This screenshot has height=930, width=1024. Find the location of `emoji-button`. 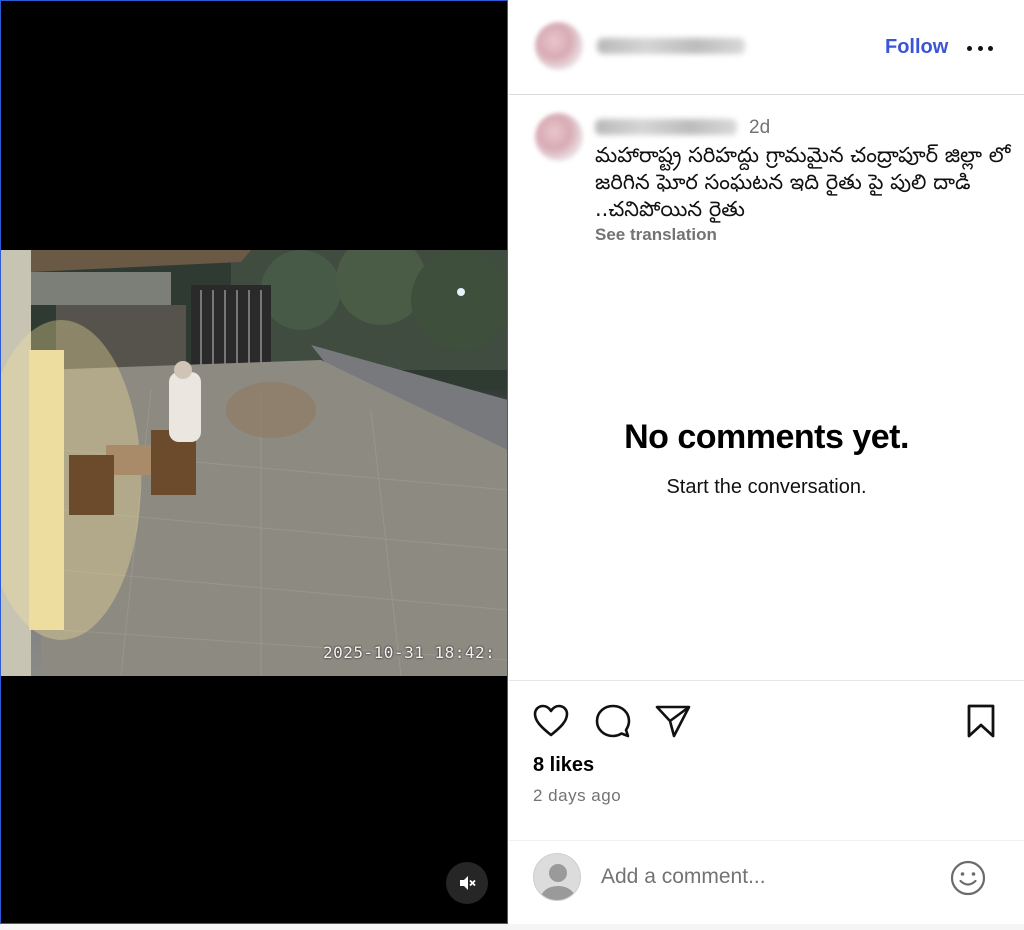

emoji-button is located at coordinates (968, 880).